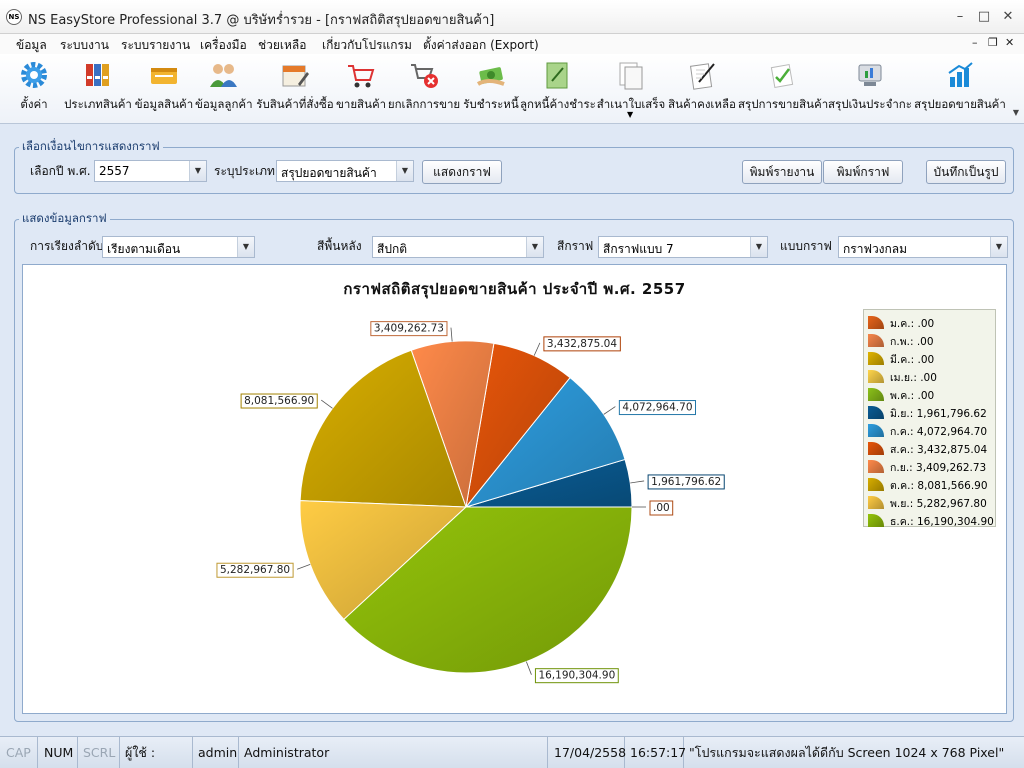 The image size is (1024, 768). What do you see at coordinates (960, 104) in the screenshot?
I see `toolbar-sales-chart-label: สรุปยอดขายสินค้า` at bounding box center [960, 104].